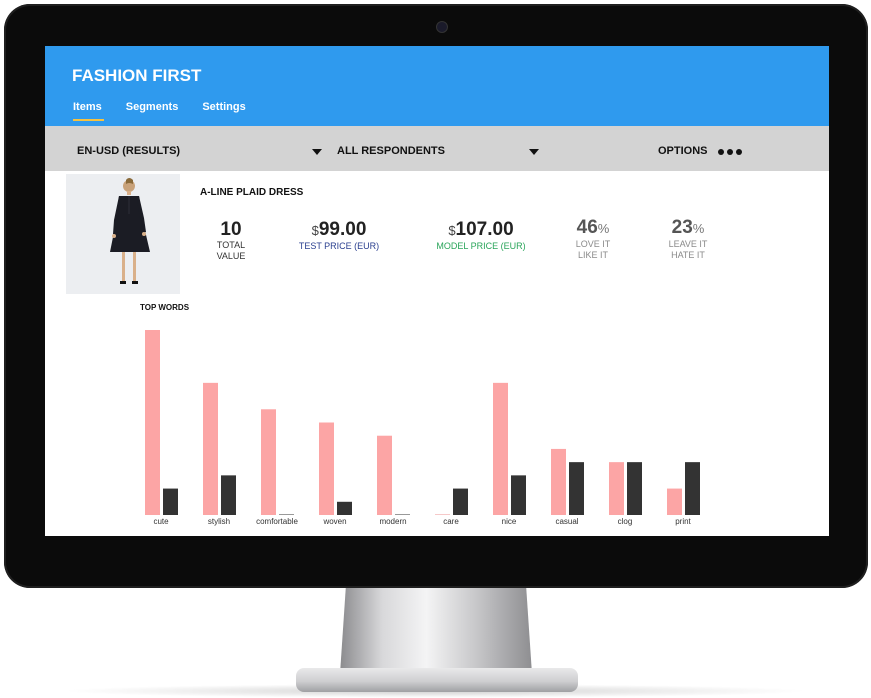  I want to click on monitor-stand, so click(436, 631).